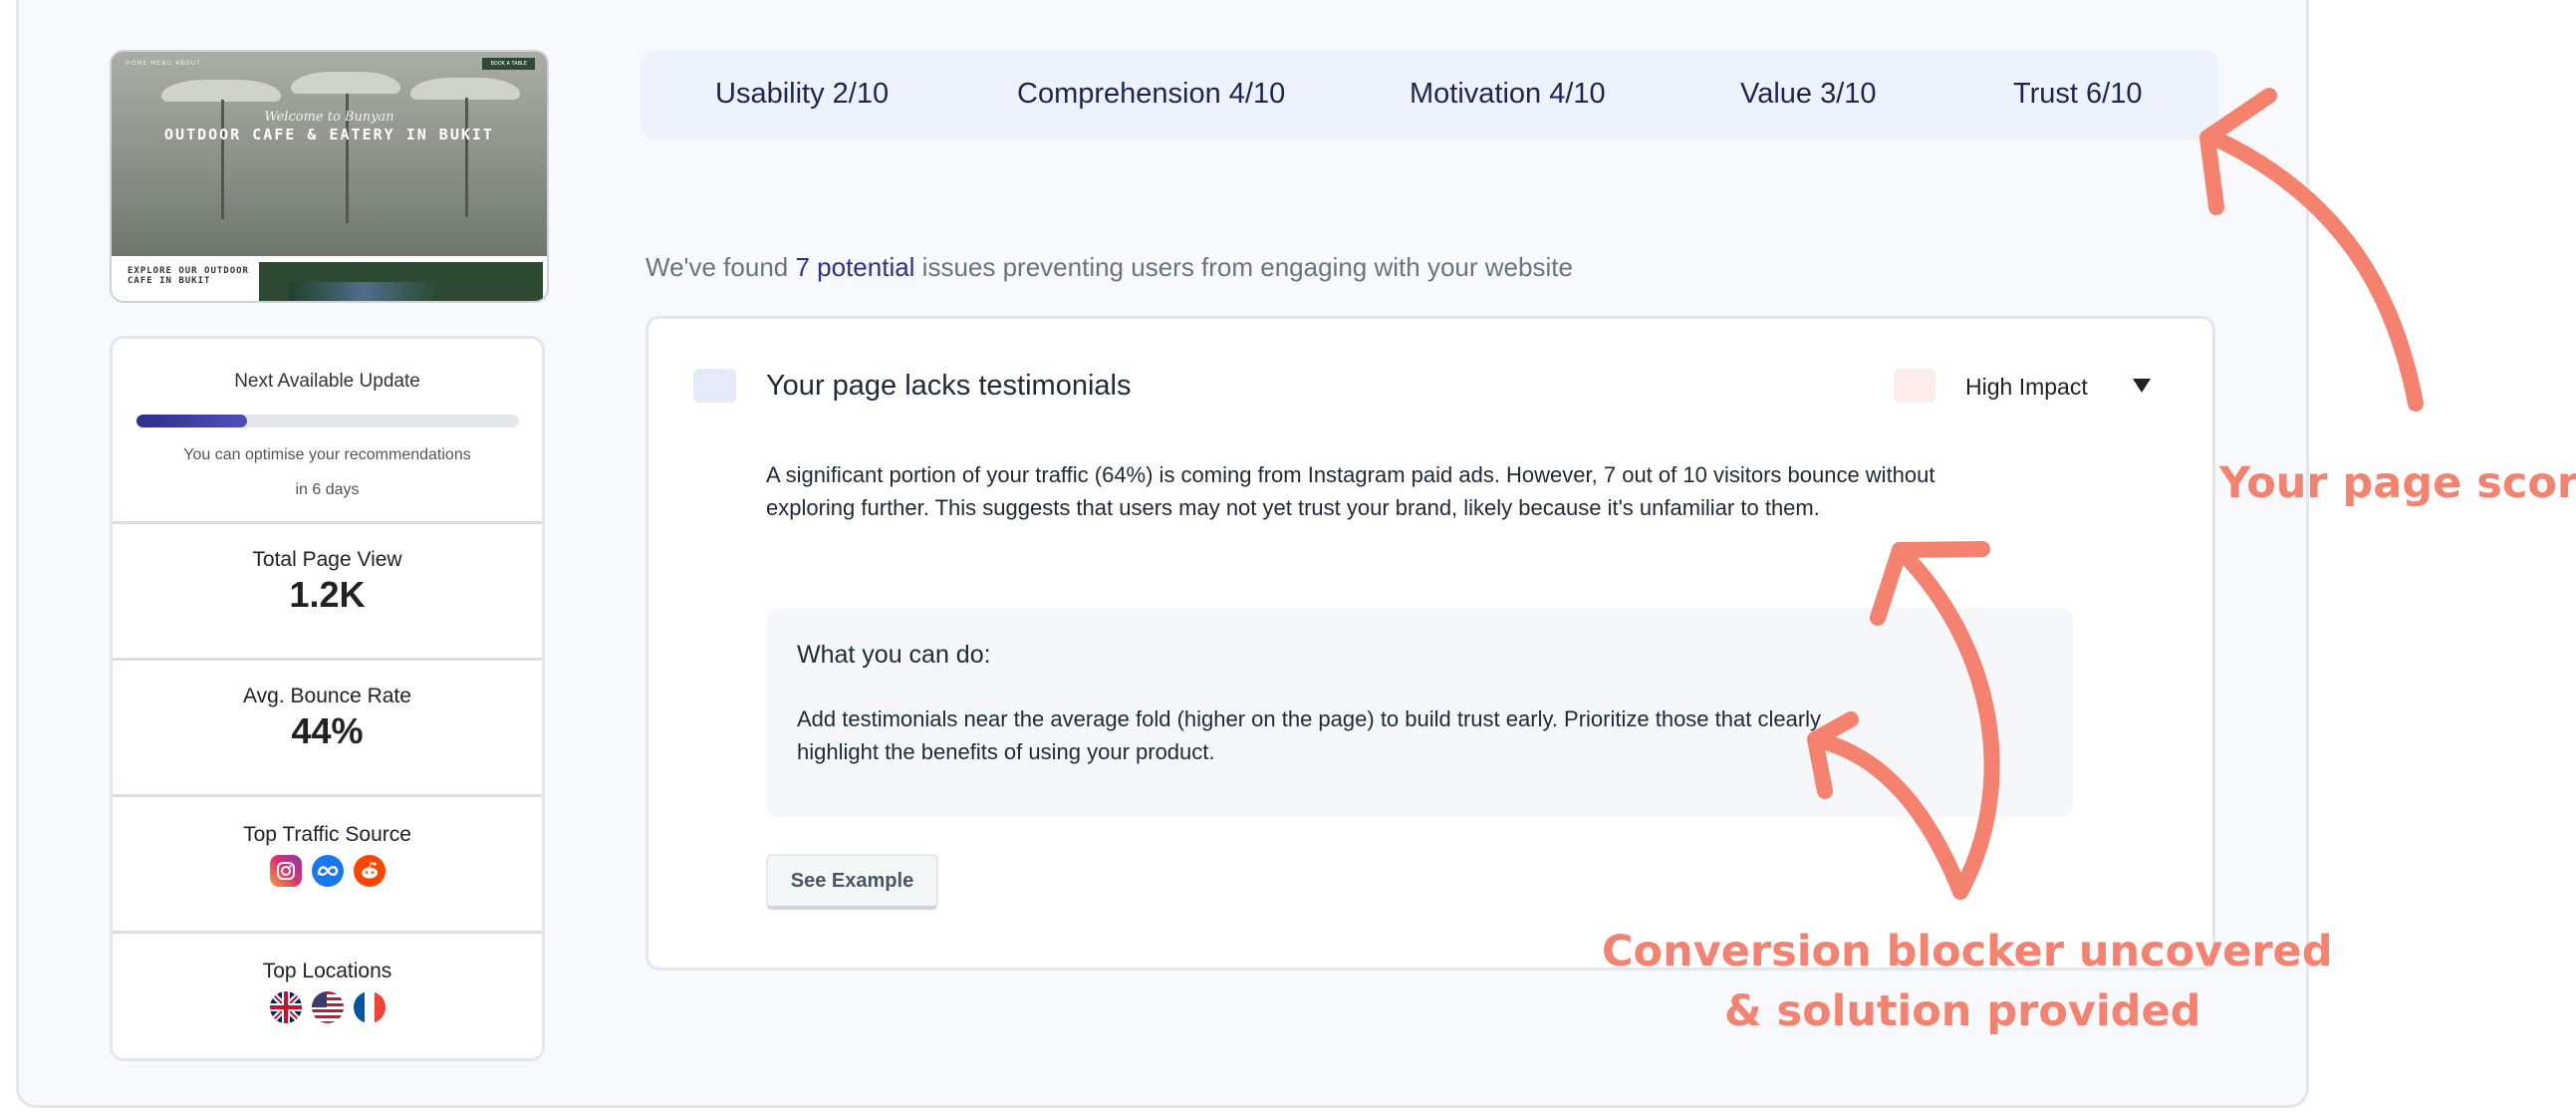  What do you see at coordinates (1967, 951) in the screenshot?
I see `annotation-blocker-line1: Conversion blocker uncovered` at bounding box center [1967, 951].